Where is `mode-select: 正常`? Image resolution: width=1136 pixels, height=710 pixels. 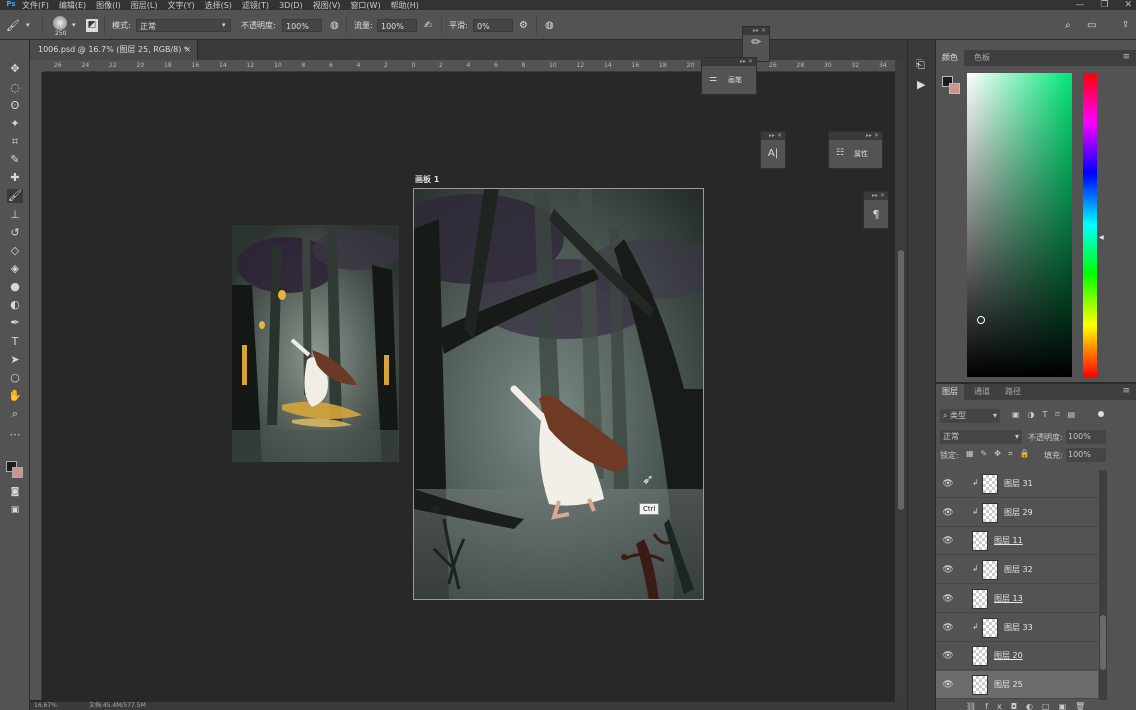
mode-select: 正常 is located at coordinates (183, 25).